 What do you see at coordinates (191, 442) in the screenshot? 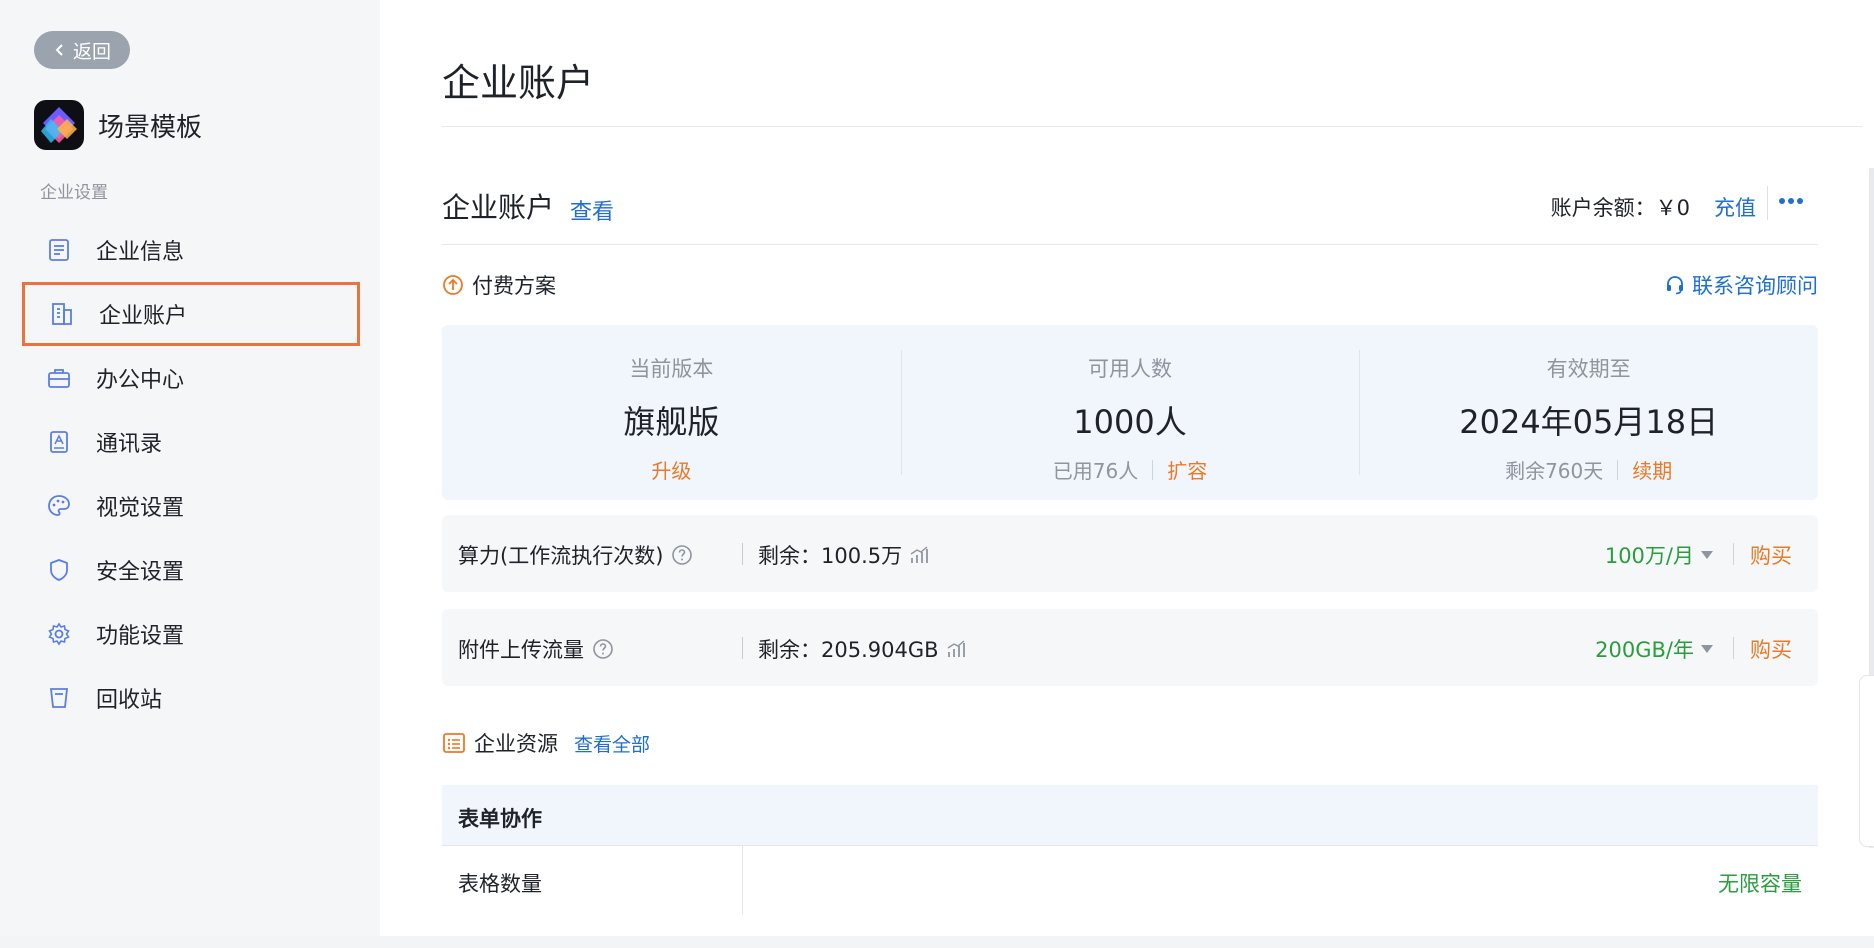
I see `sidebar-item-contacts: 通讯录` at bounding box center [191, 442].